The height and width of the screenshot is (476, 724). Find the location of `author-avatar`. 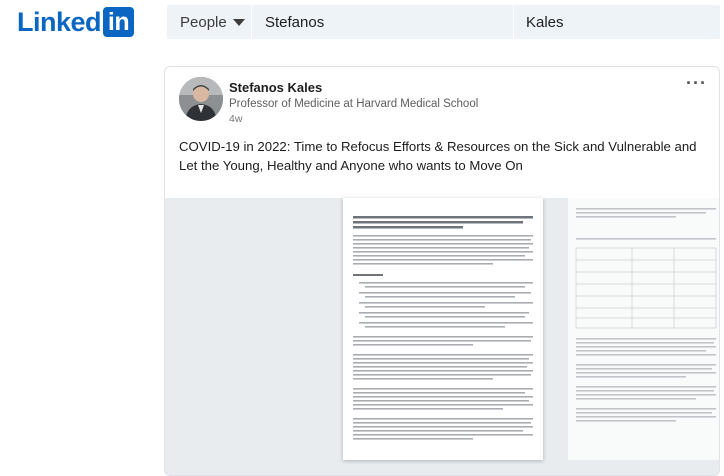

author-avatar is located at coordinates (201, 99).